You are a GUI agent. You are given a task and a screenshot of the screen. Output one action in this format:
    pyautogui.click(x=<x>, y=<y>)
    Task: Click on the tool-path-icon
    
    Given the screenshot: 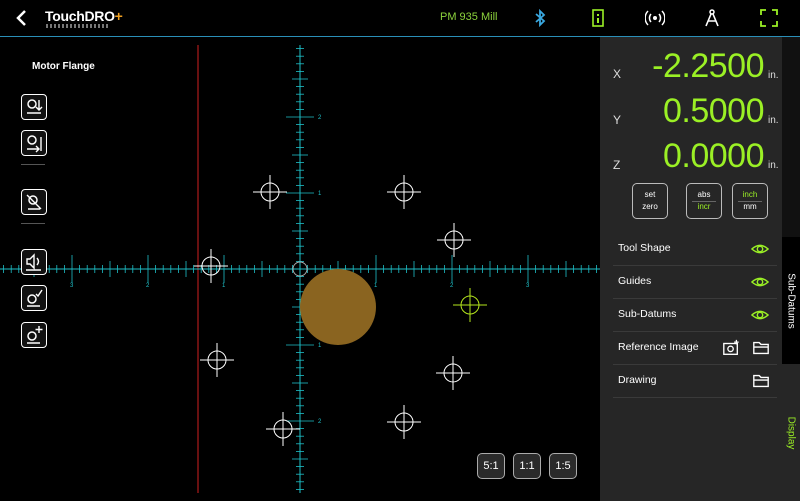 What is the action you would take?
    pyautogui.click(x=34, y=144)
    